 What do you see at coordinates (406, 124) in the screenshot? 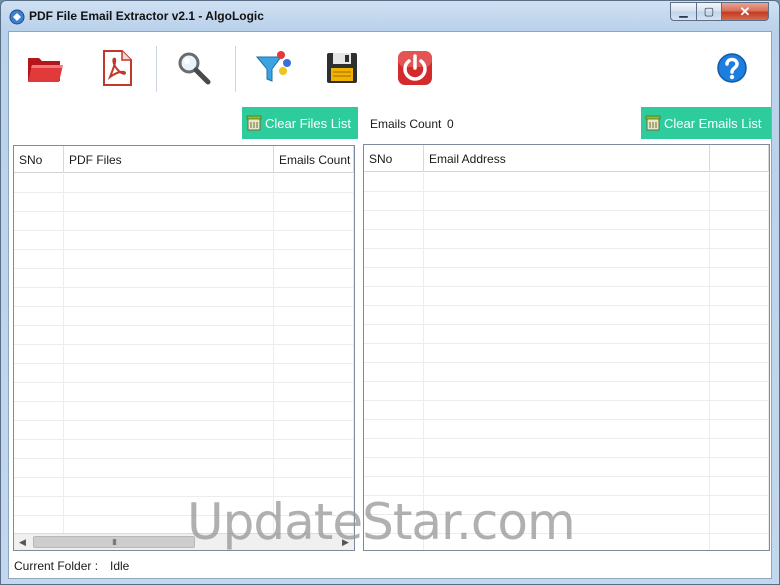
I see `emails-count-label: Emails Count` at bounding box center [406, 124].